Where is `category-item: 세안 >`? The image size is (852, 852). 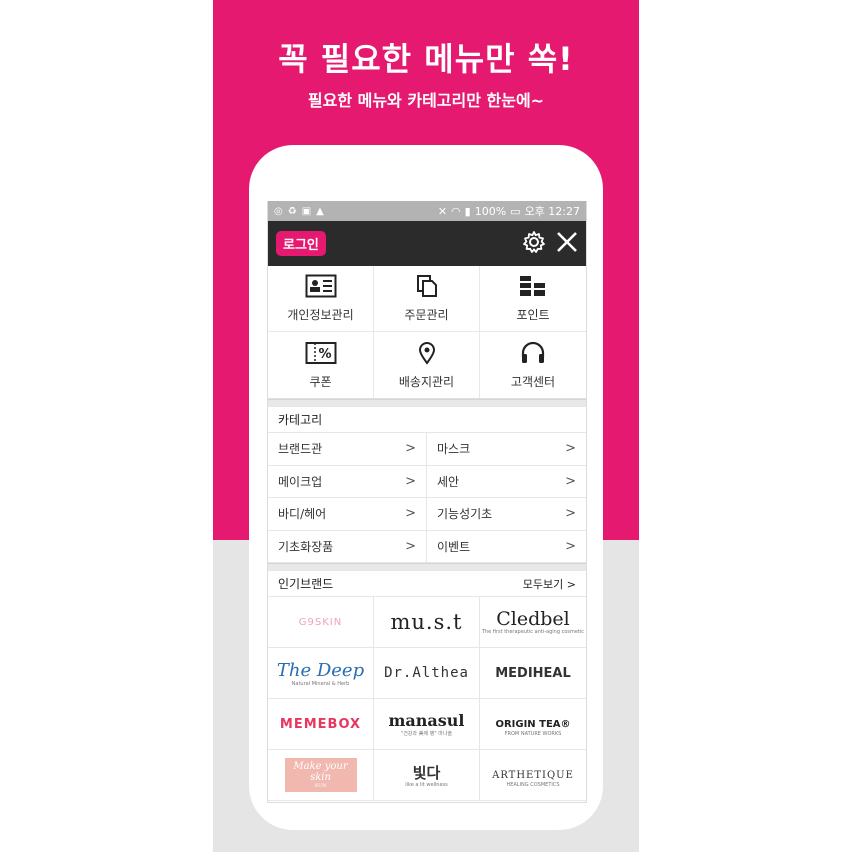
category-item: 세안 > is located at coordinates (506, 482).